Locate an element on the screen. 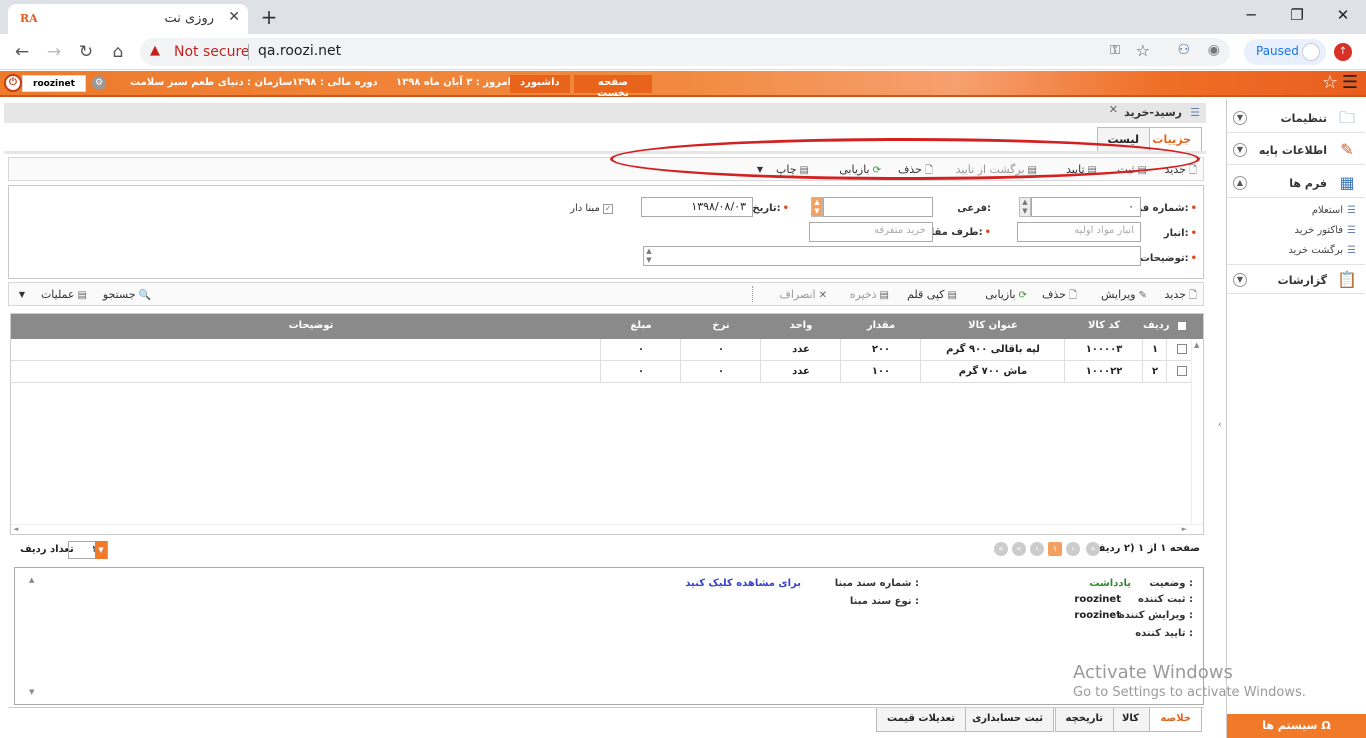 Image resolution: width=1366 pixels, height=738 pixels. last-page-2-icon: « is located at coordinates (1001, 549).